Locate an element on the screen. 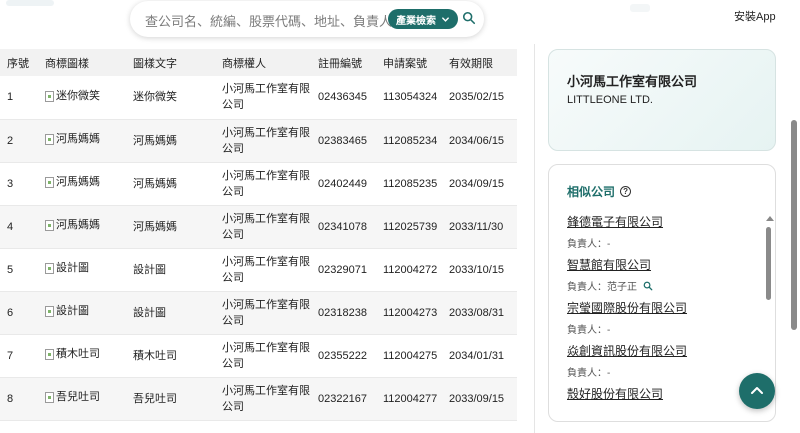  chevron-down-icon is located at coordinates (445, 19).